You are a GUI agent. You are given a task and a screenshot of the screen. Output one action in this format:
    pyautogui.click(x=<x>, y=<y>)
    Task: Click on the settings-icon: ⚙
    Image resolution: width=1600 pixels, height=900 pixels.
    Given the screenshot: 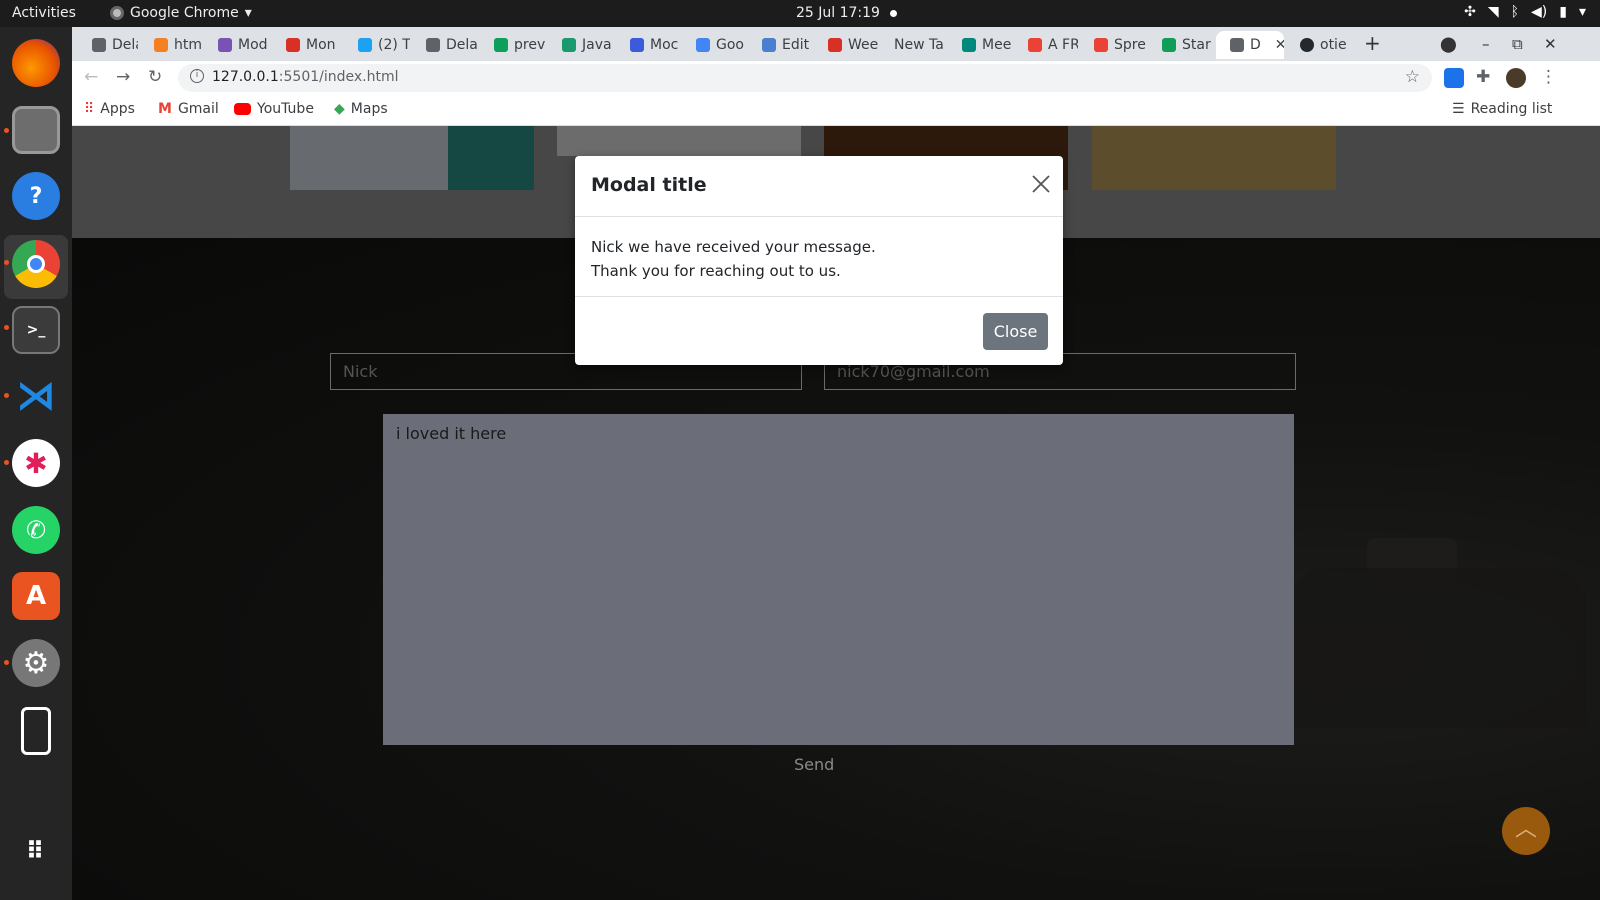 What is the action you would take?
    pyautogui.click(x=36, y=663)
    